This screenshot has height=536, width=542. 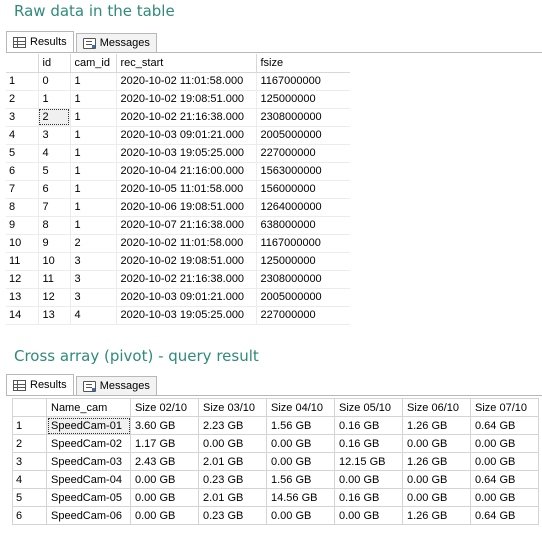 I want to click on row-number-cell: 8, so click(x=22, y=207).